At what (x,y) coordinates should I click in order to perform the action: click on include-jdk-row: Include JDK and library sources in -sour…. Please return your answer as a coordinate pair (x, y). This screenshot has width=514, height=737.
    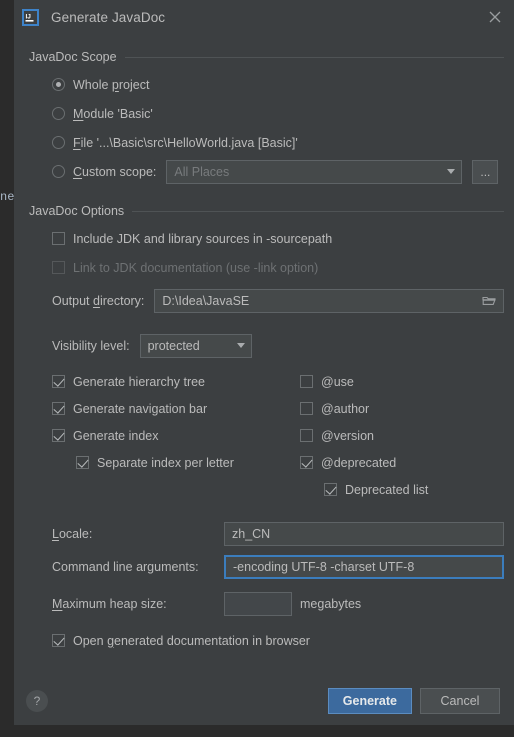
    Looking at the image, I should click on (264, 238).